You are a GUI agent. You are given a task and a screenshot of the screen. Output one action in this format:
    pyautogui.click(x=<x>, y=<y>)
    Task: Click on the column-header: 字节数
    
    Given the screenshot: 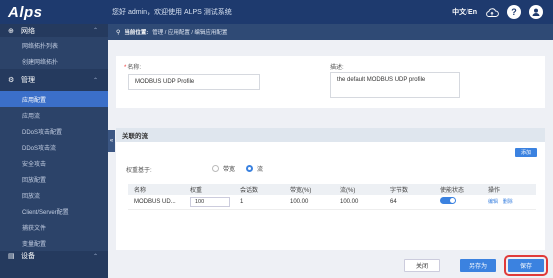 What is the action you would take?
    pyautogui.click(x=409, y=189)
    